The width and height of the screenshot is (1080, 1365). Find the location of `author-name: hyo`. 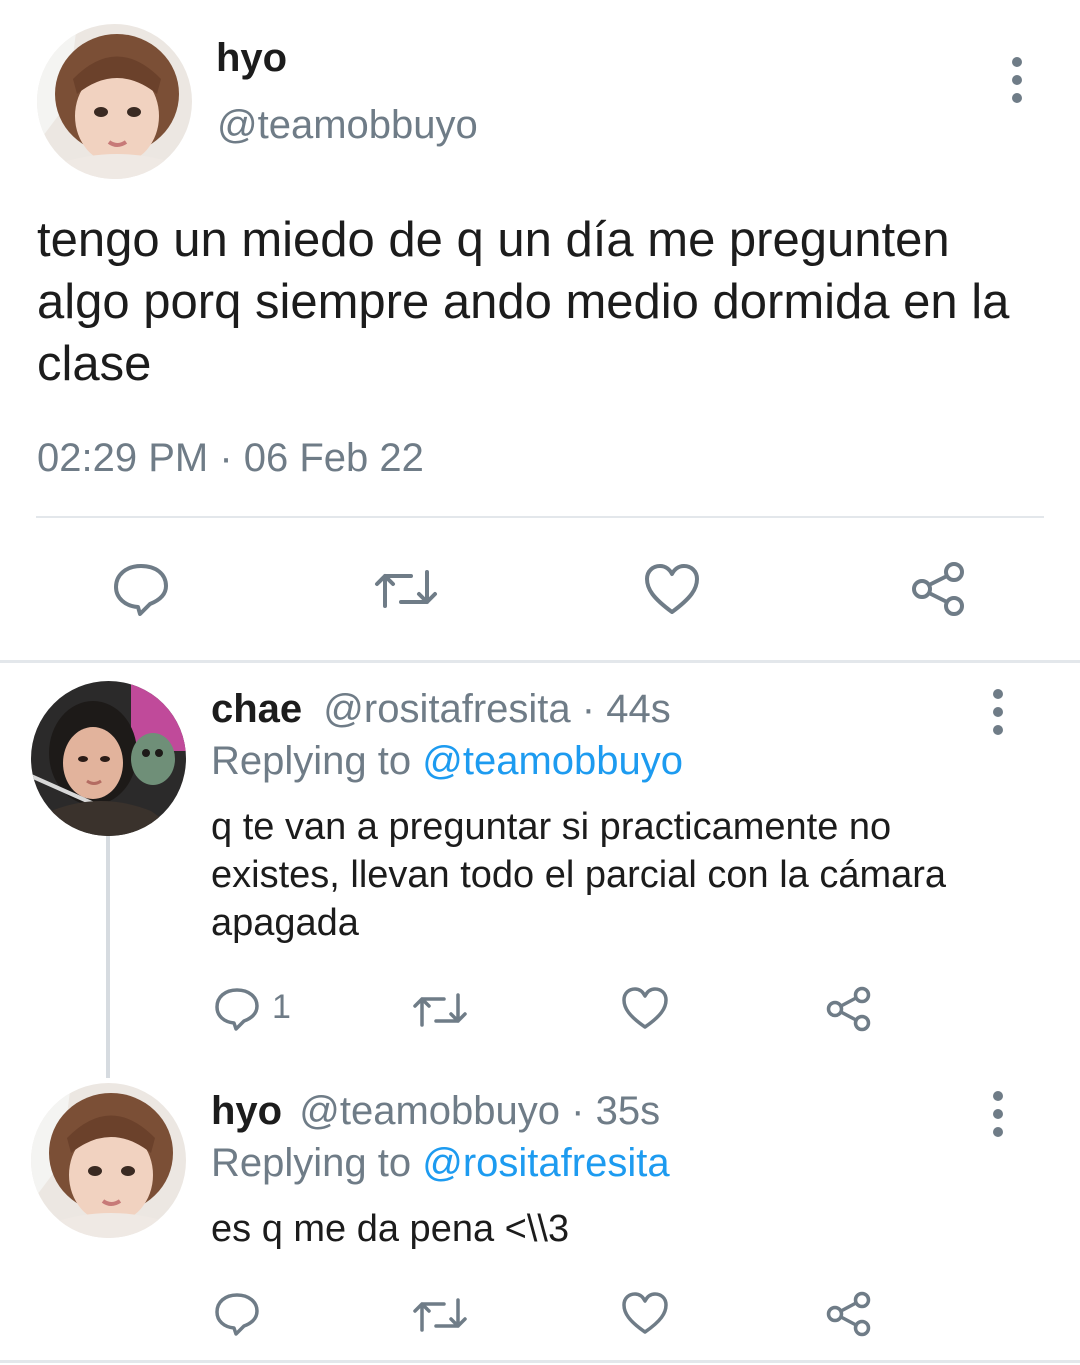

author-name: hyo is located at coordinates (251, 58).